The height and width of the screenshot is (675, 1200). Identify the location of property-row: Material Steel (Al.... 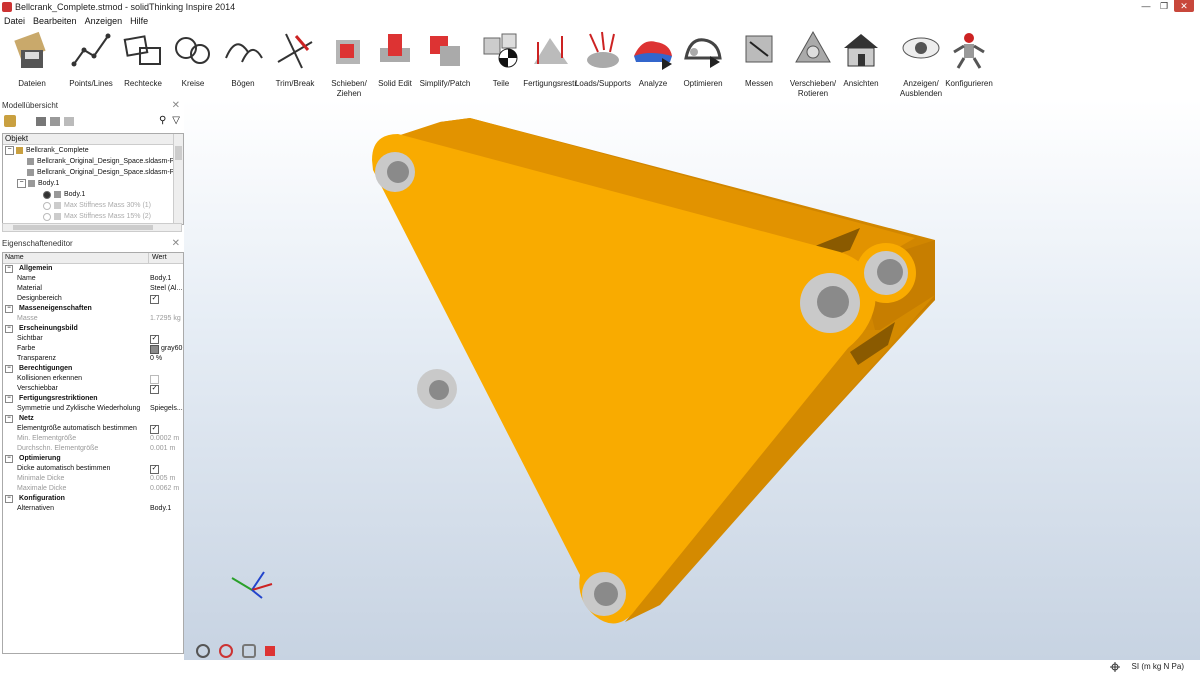
(93, 289).